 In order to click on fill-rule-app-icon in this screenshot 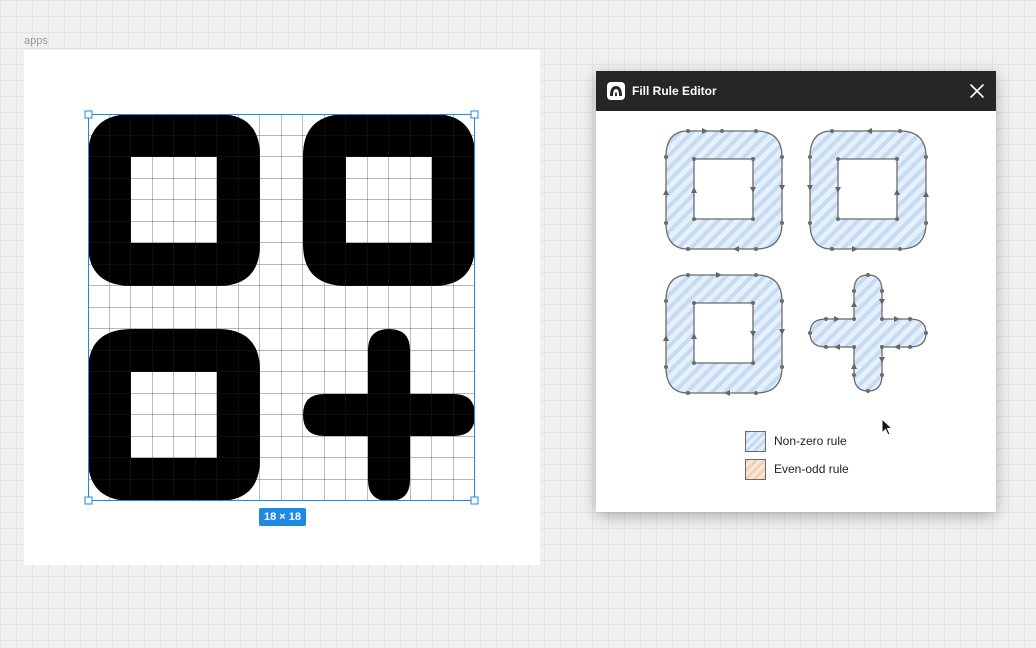, I will do `click(616, 91)`.